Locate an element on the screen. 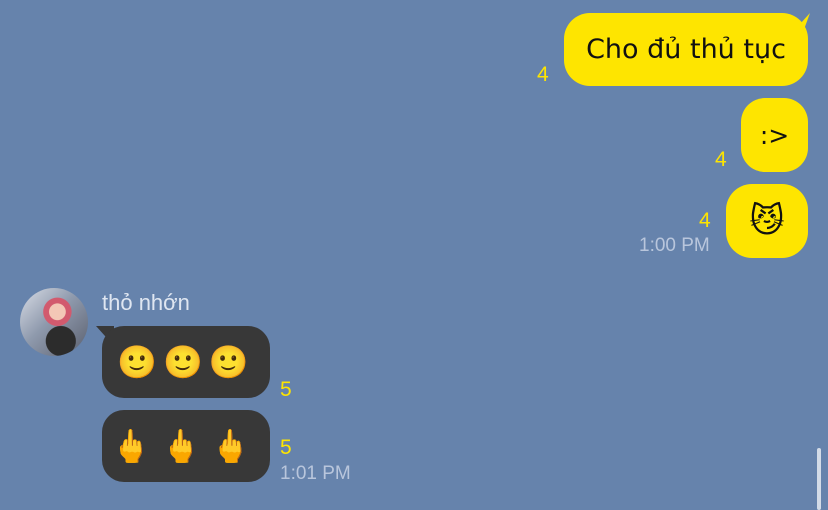 The width and height of the screenshot is (828, 510). message-text: Cho đủ thủ tục is located at coordinates (686, 49).